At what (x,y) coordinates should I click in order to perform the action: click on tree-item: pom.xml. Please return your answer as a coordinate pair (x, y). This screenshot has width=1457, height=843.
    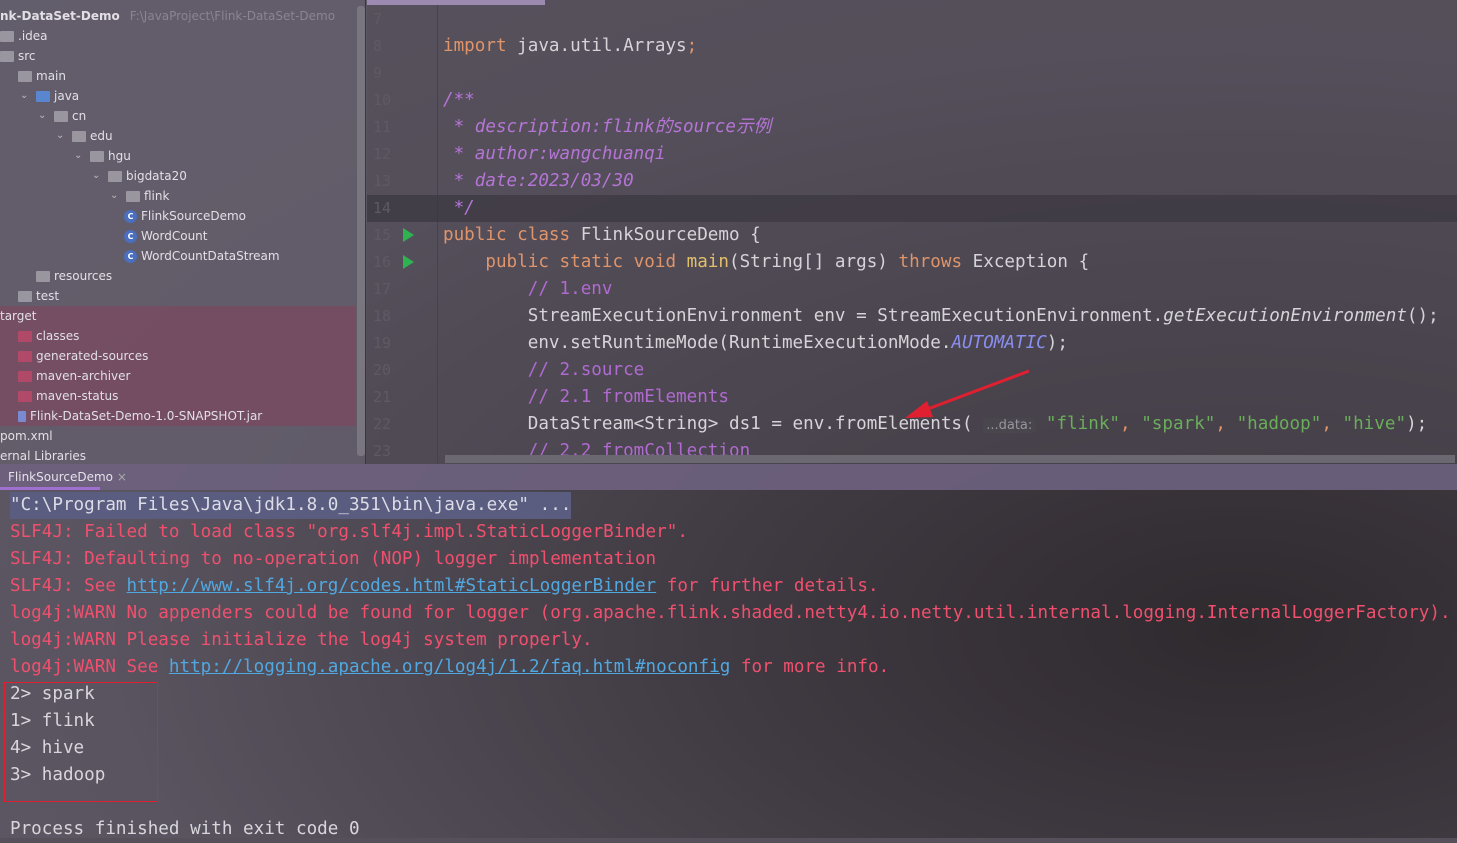
    Looking at the image, I should click on (26, 436).